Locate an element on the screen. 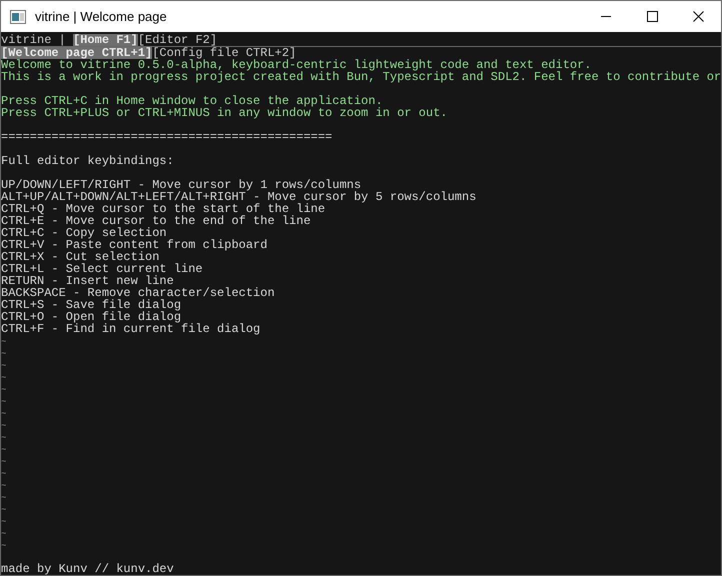  app-icon is located at coordinates (18, 17).